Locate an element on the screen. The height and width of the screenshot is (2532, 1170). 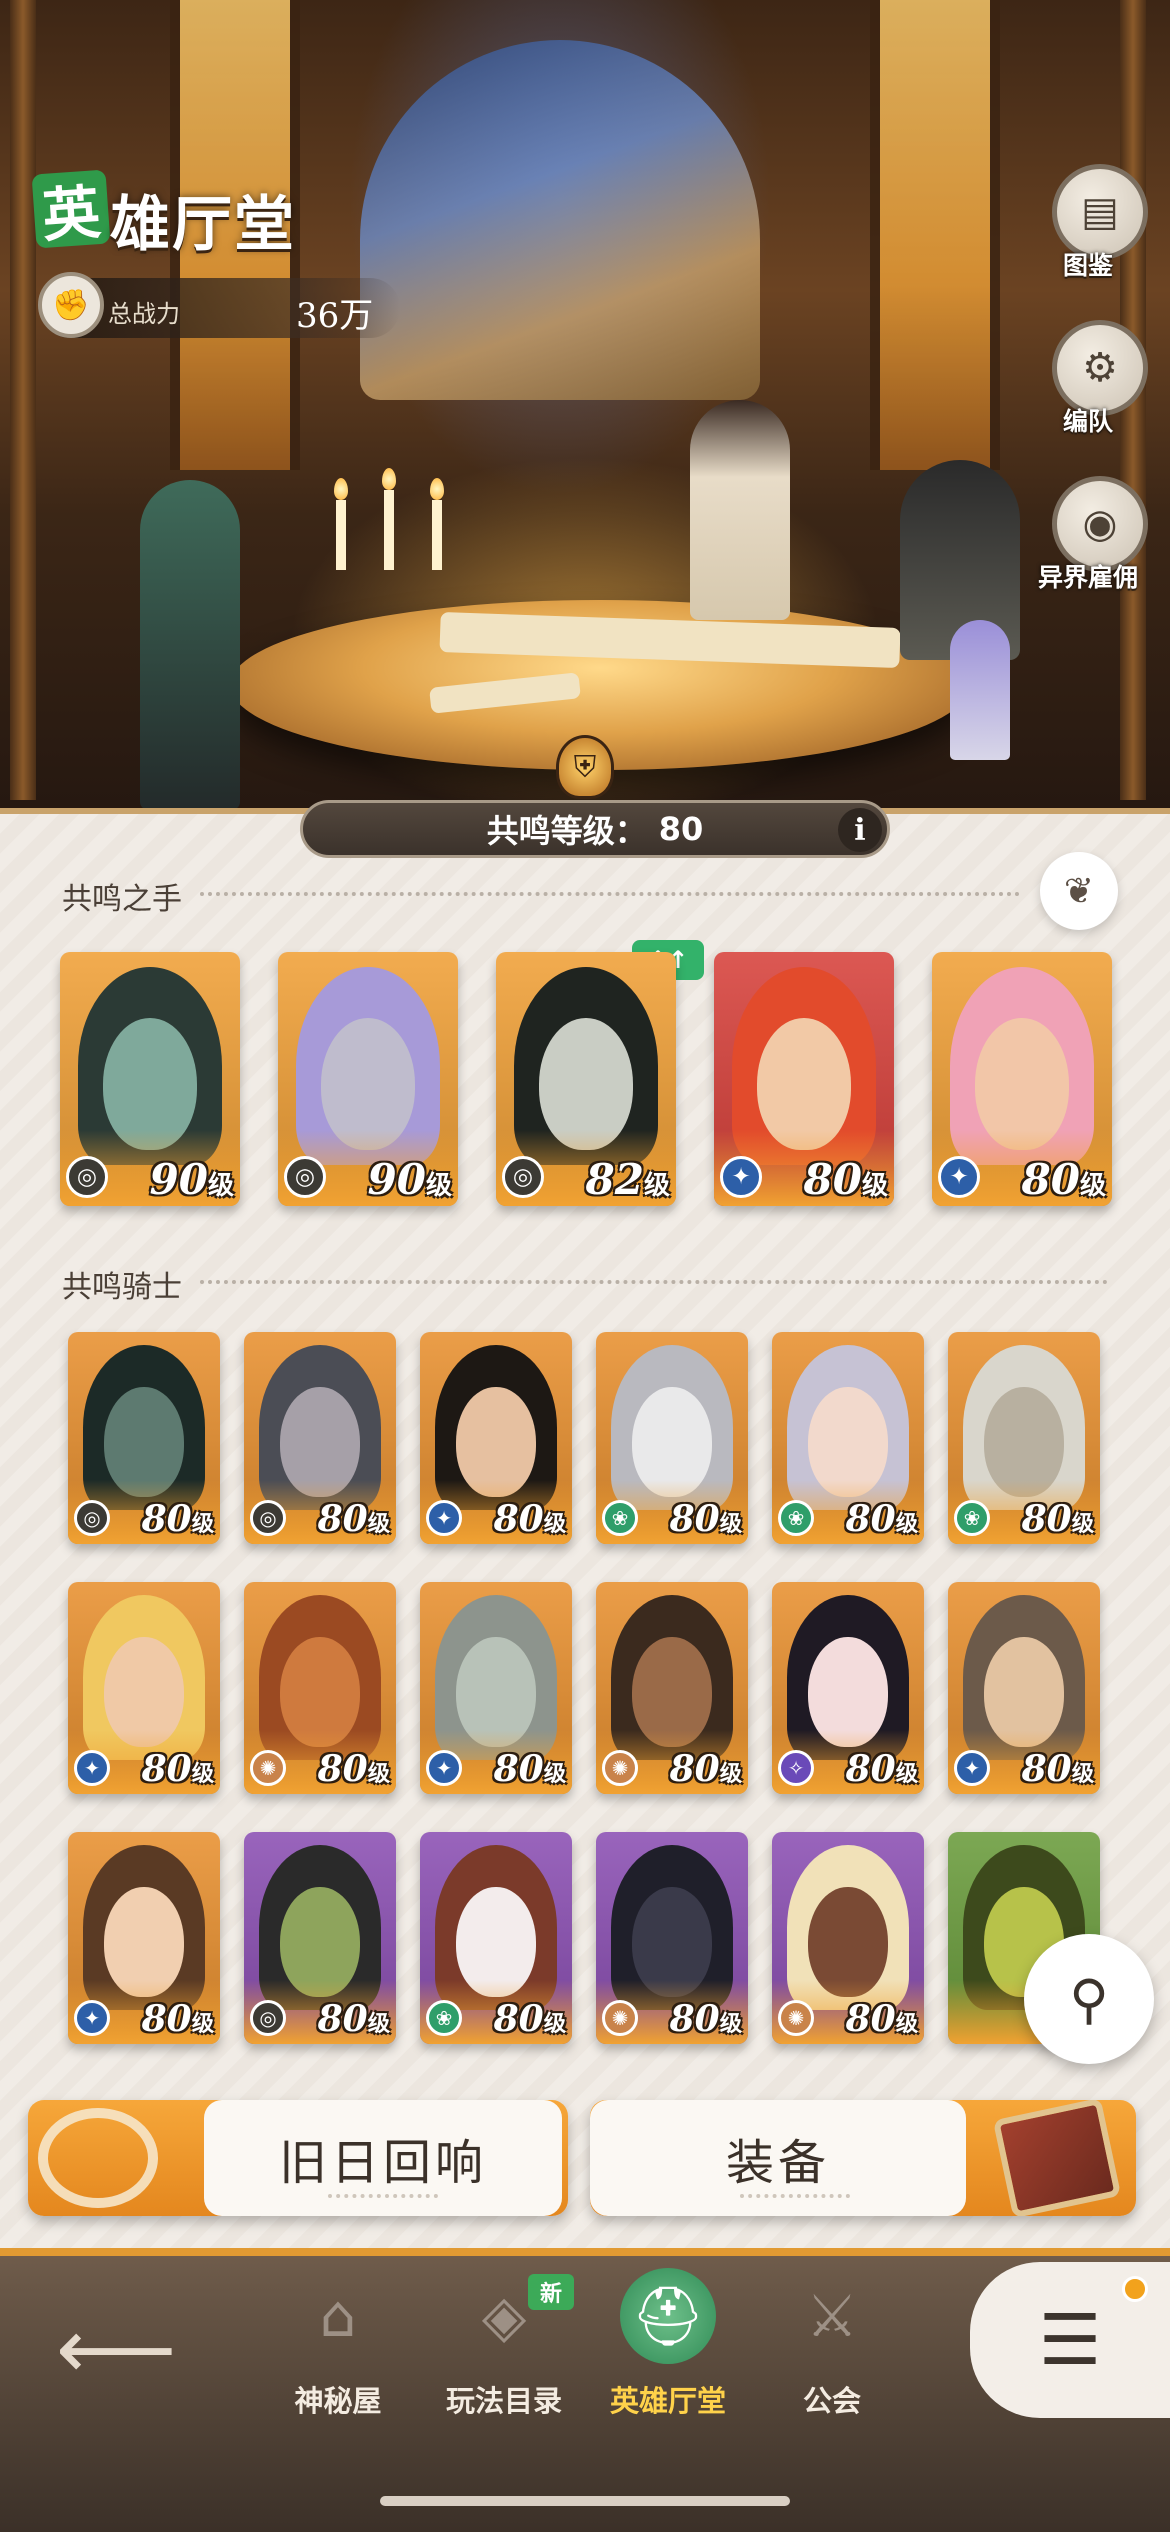
side-label-codex: 图鉴 is located at coordinates (1088, 264).